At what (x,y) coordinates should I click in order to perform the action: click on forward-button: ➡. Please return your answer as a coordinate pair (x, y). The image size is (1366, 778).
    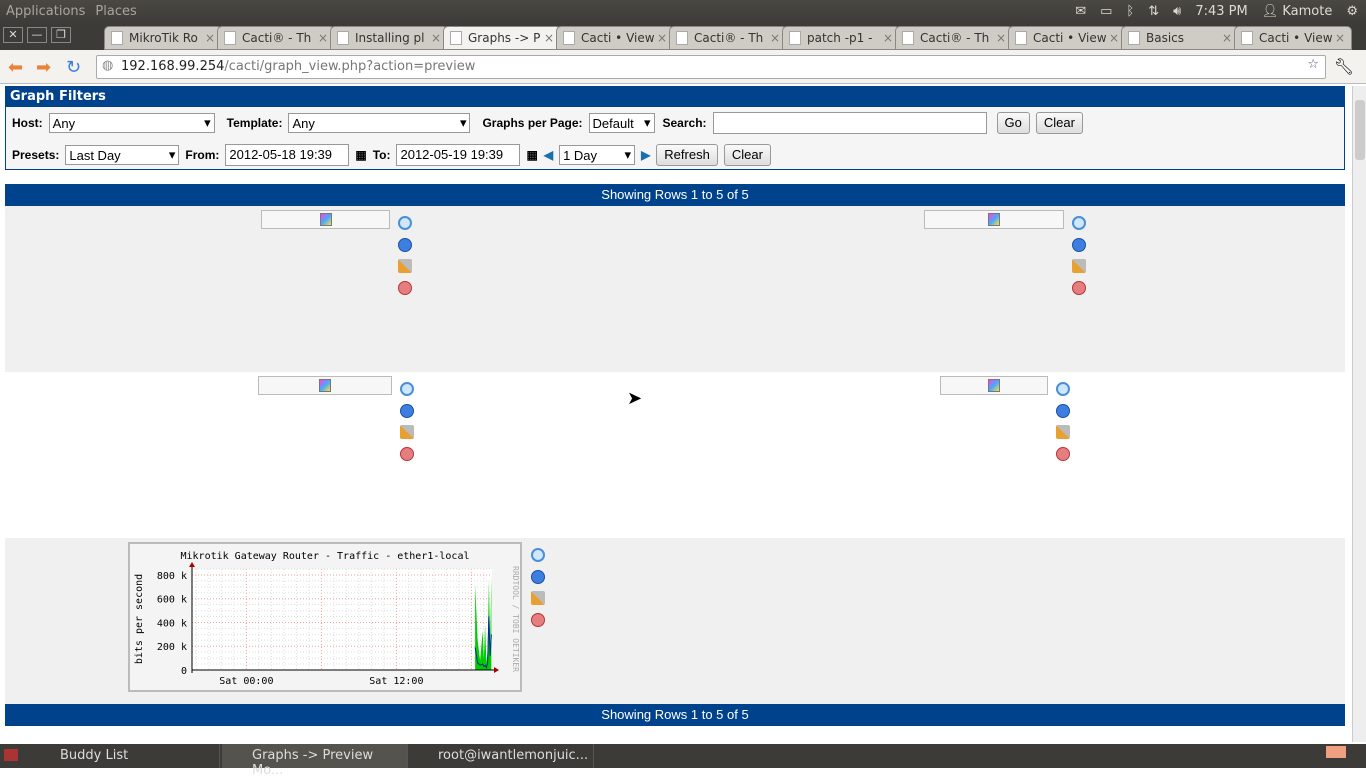
    Looking at the image, I should click on (43, 67).